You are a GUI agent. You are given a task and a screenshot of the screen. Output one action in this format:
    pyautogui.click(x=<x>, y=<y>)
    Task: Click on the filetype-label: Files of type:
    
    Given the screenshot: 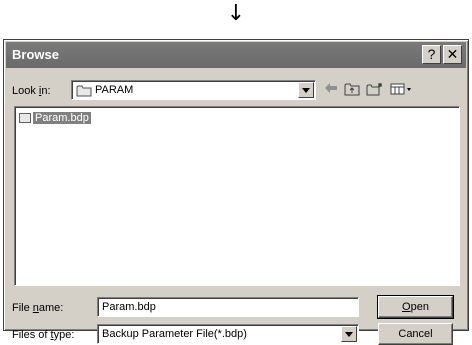 What is the action you would take?
    pyautogui.click(x=43, y=335)
    